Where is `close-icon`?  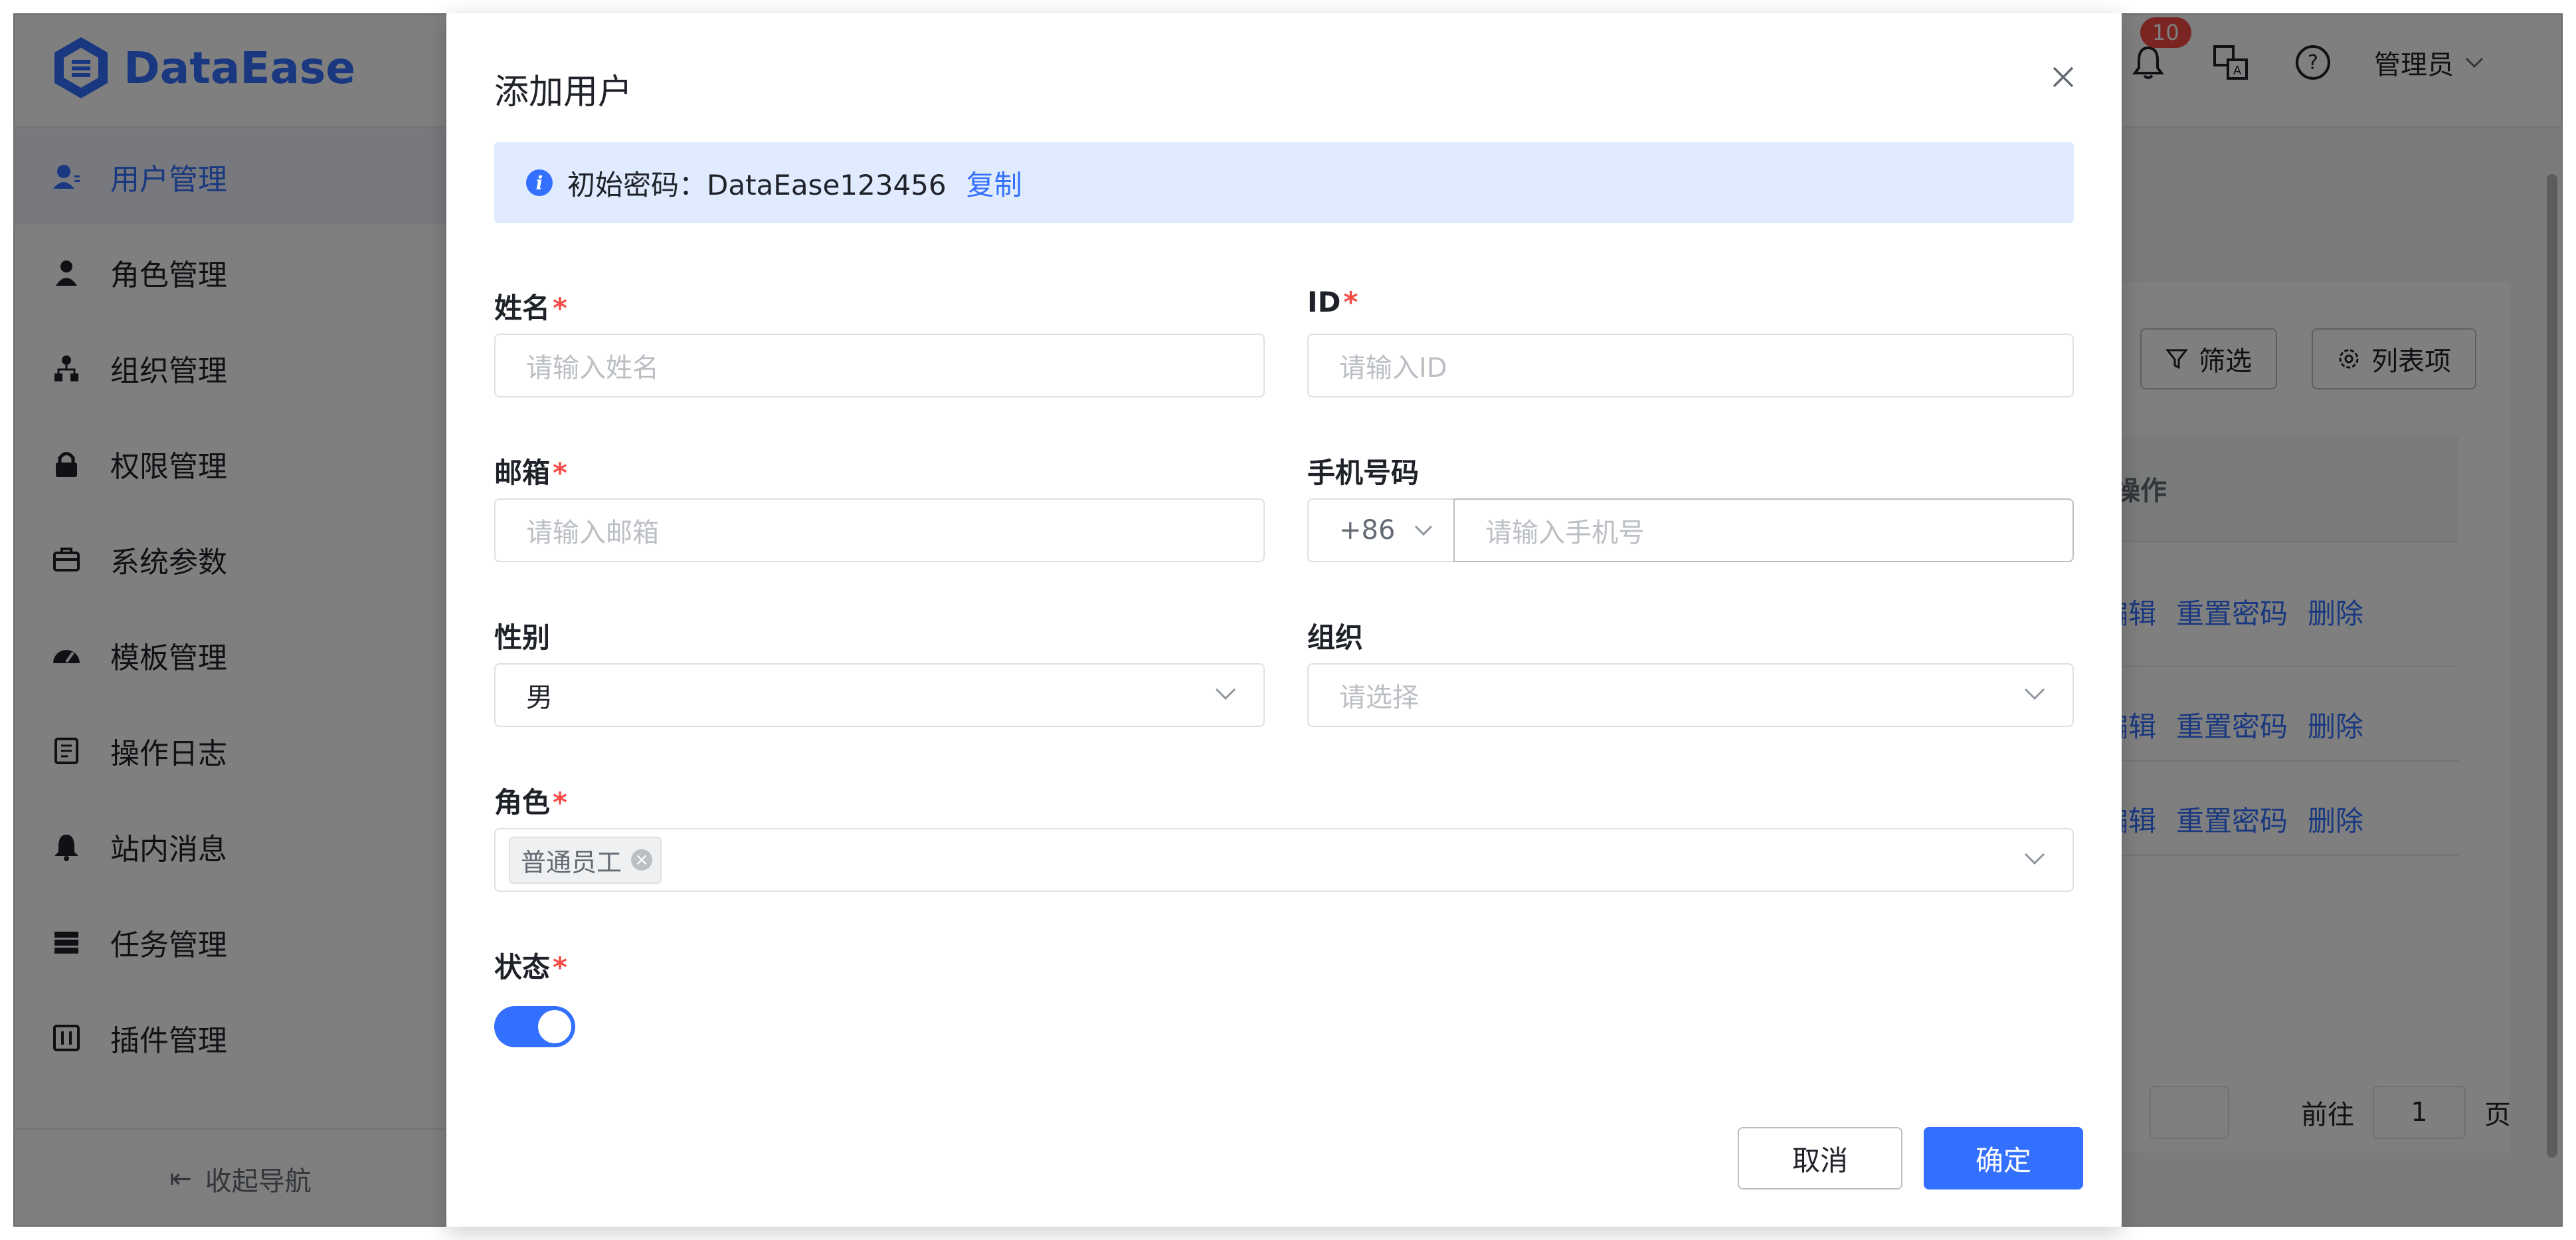
close-icon is located at coordinates (2063, 77).